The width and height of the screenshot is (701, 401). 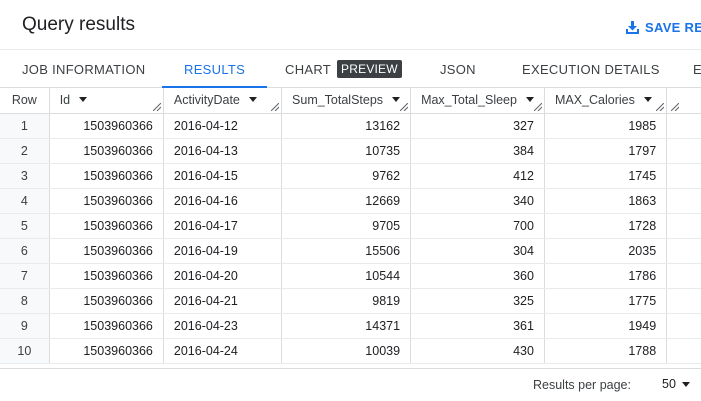 What do you see at coordinates (606, 351) in the screenshot?
I see `table-cell: 1788` at bounding box center [606, 351].